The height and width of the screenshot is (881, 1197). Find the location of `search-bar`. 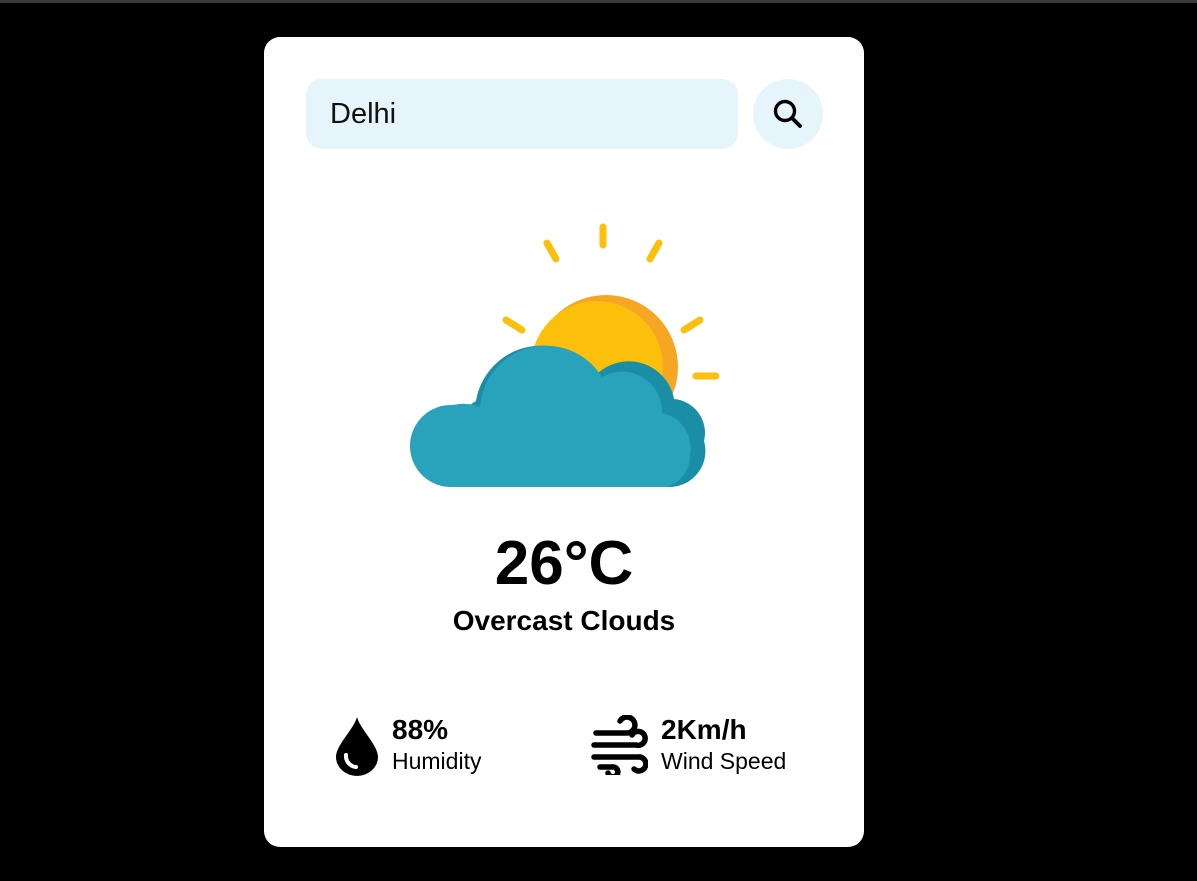

search-bar is located at coordinates (564, 114).